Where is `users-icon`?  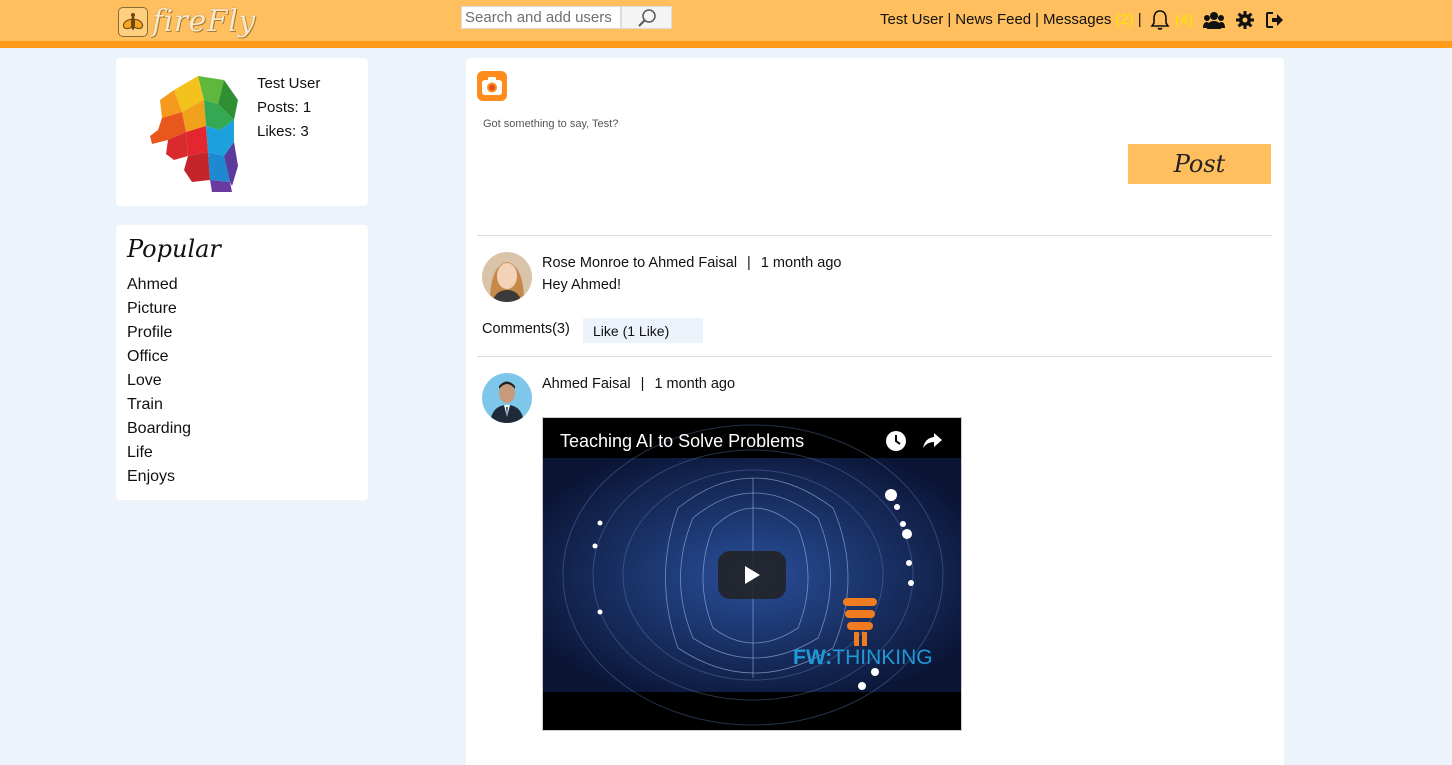 users-icon is located at coordinates (1214, 20).